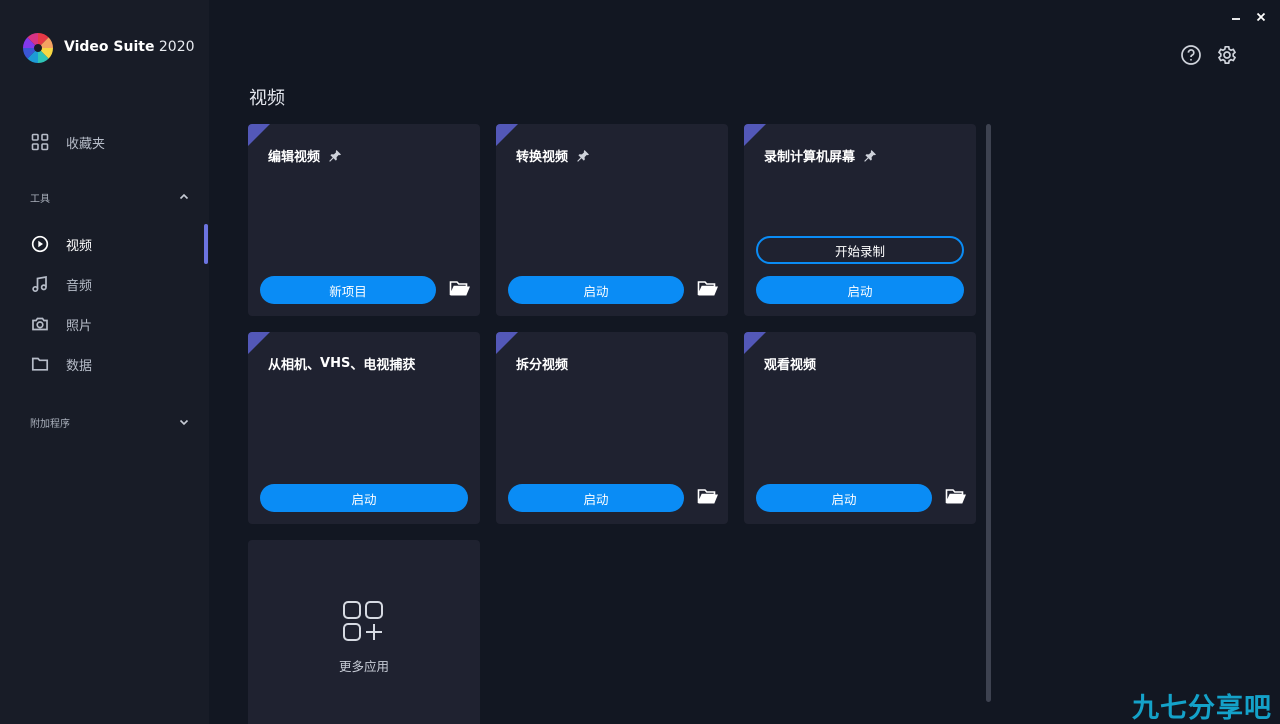  I want to click on section-tools-toggle: 工具, so click(110, 197).